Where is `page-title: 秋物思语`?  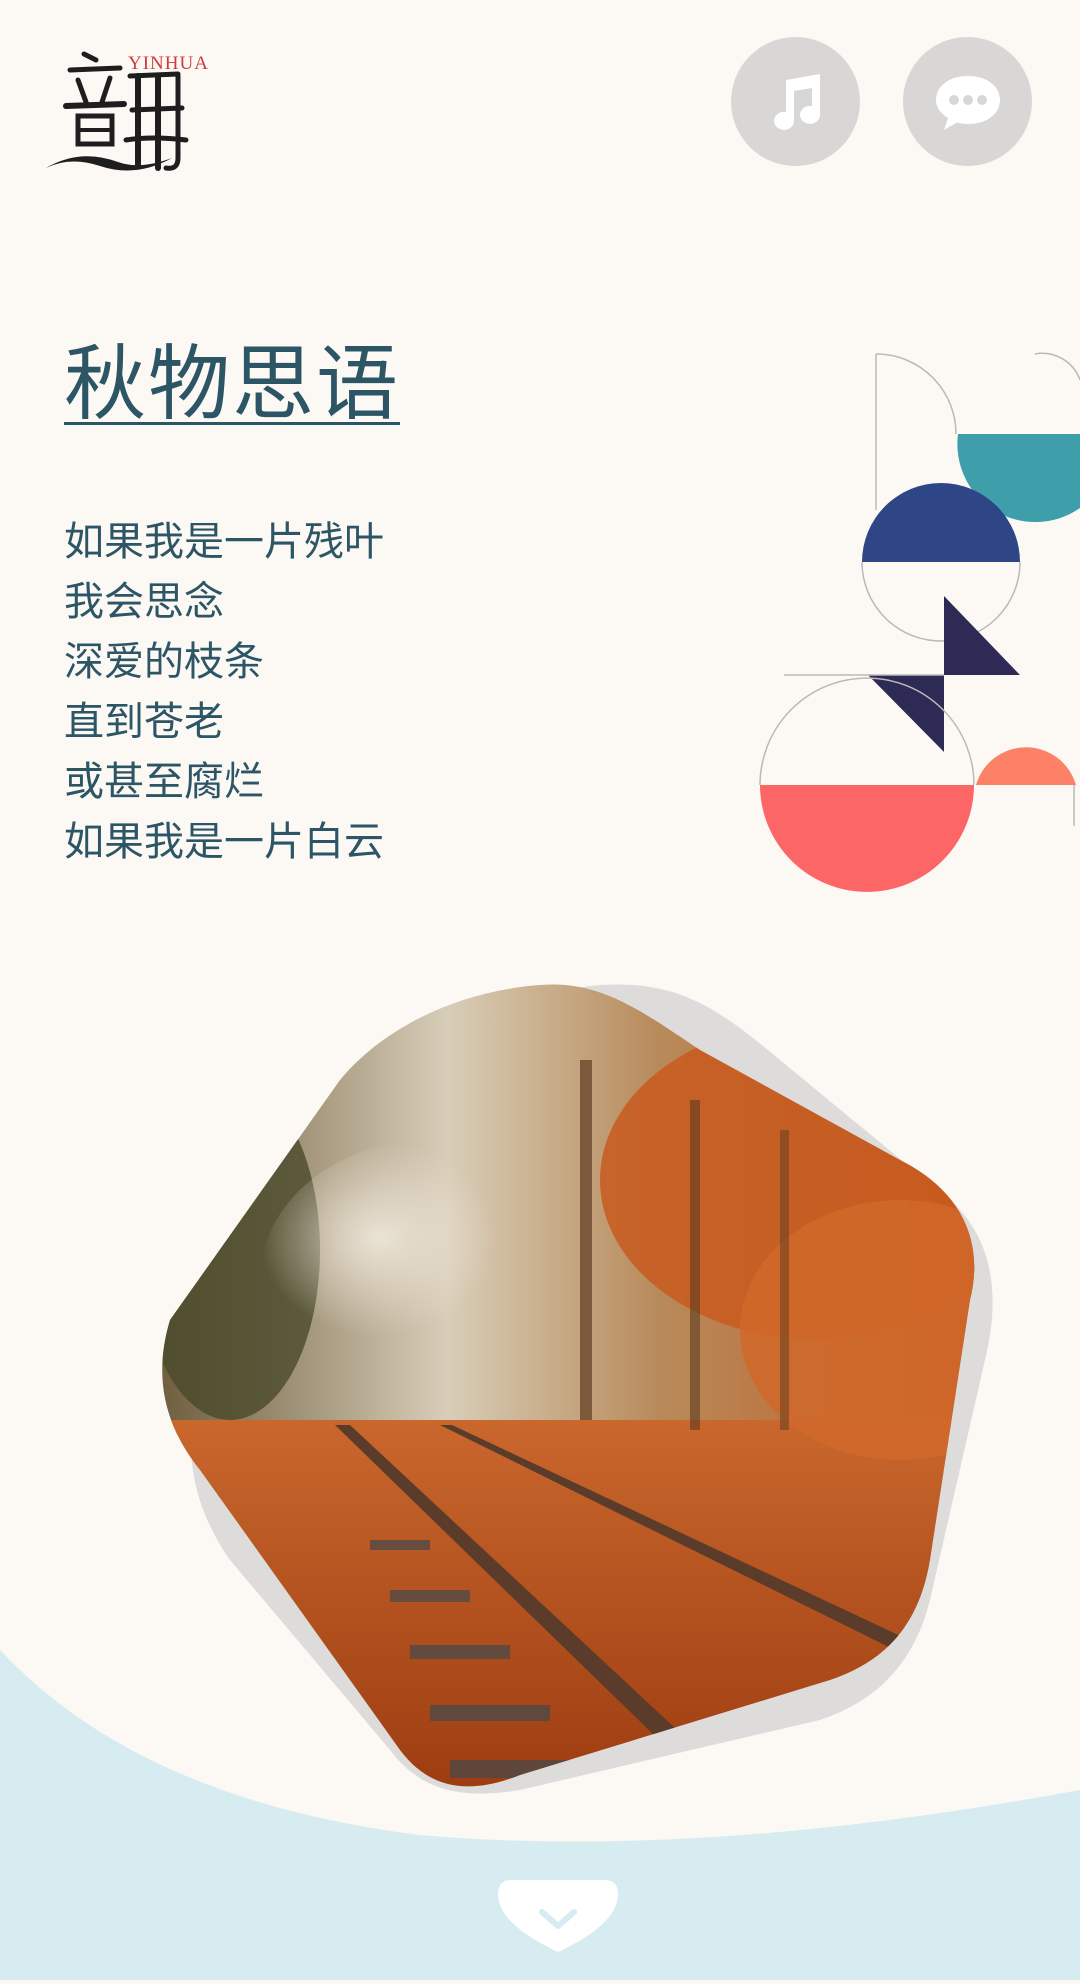 page-title: 秋物思语 is located at coordinates (232, 384).